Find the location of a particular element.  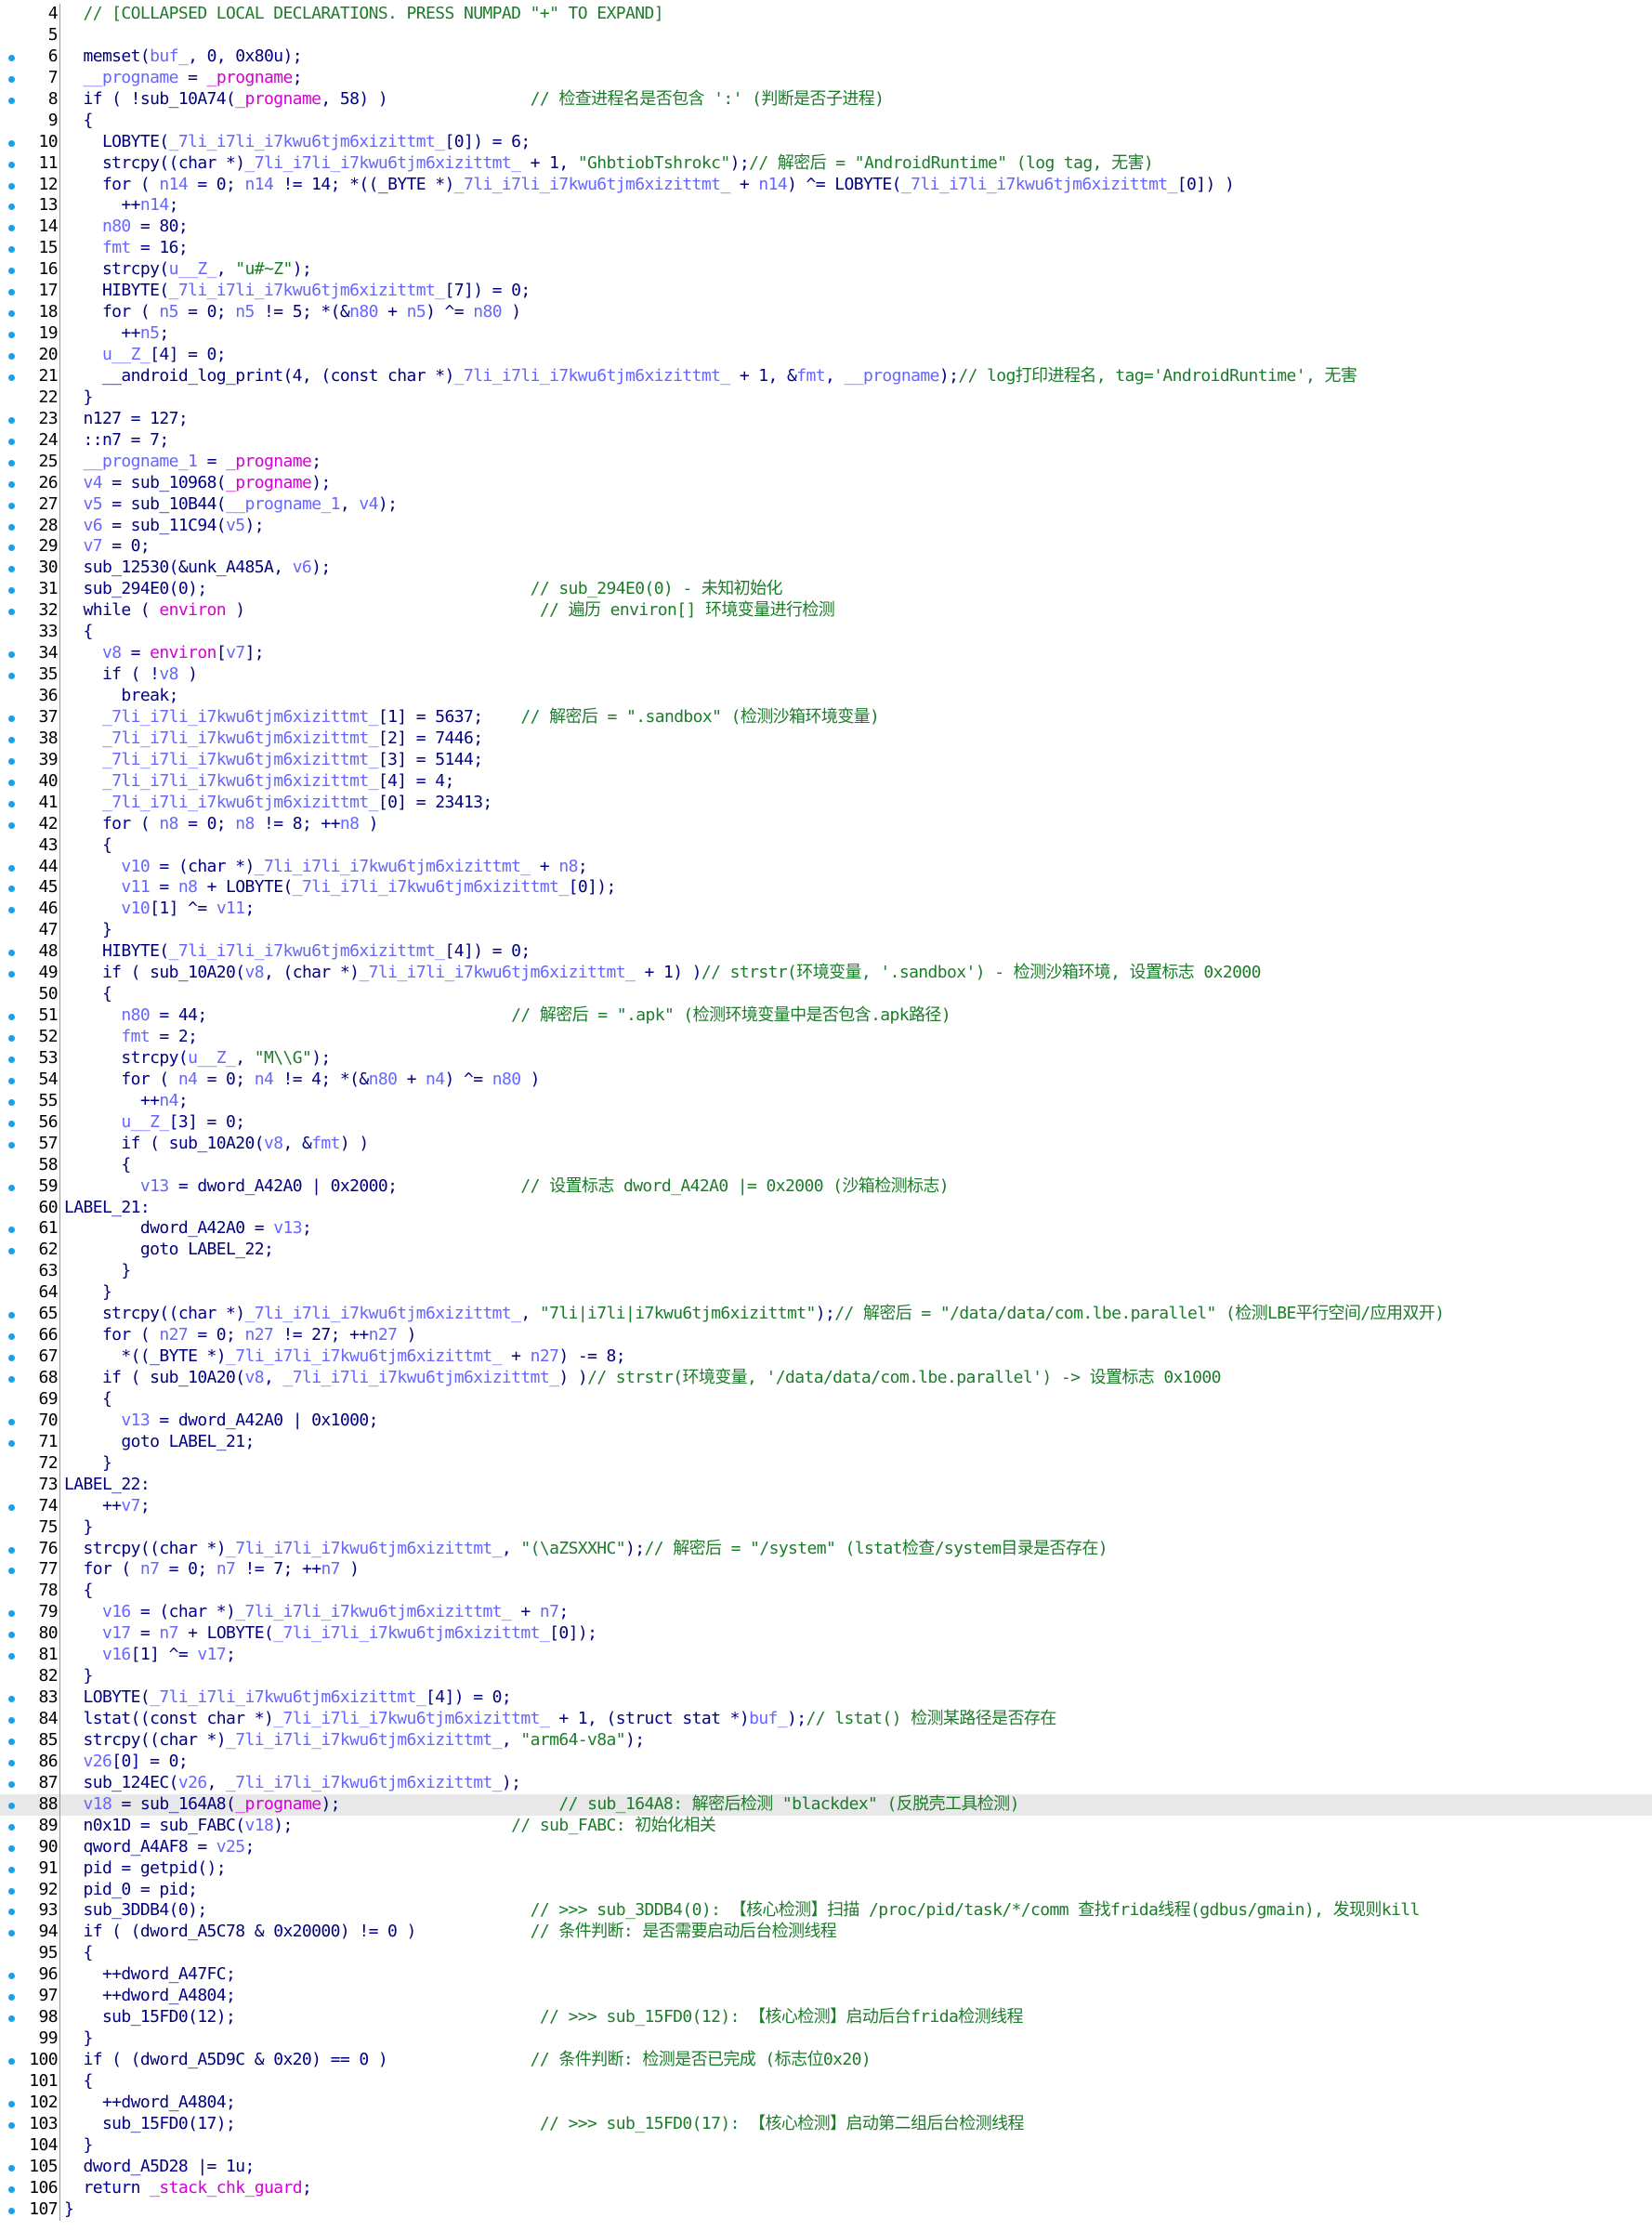

code-line: 13 ++n14; is located at coordinates (826, 206).